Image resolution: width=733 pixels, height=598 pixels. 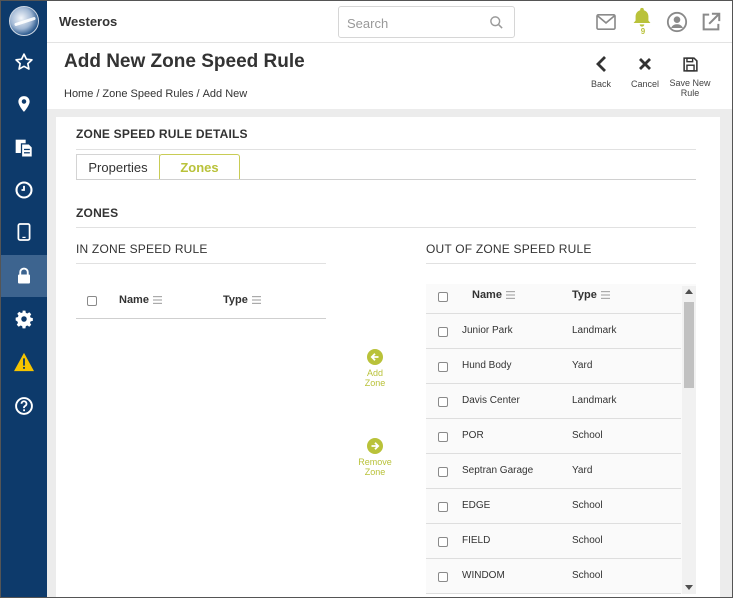 What do you see at coordinates (118, 167) in the screenshot?
I see `tab-properties: Properties` at bounding box center [118, 167].